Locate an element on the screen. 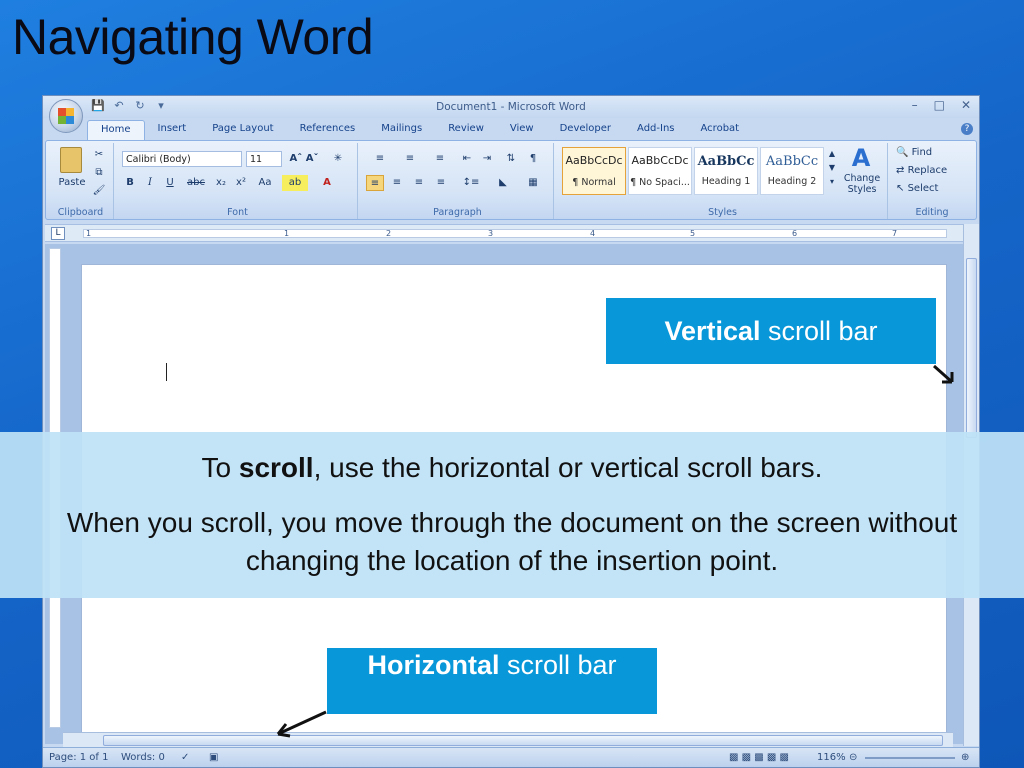 This screenshot has width=1024, height=768. tab-review: Review is located at coordinates (466, 130).